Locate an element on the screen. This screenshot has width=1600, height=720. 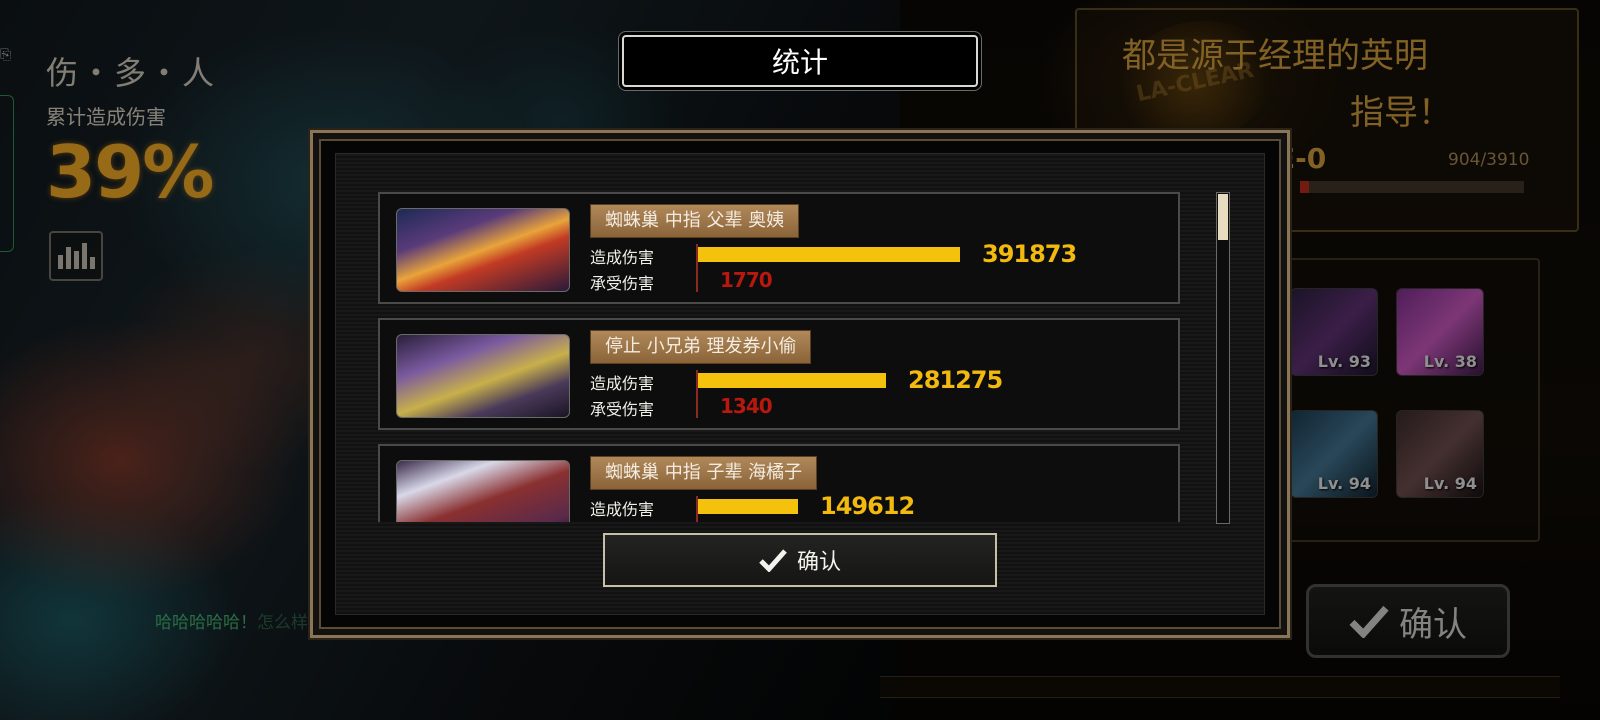
list-item: 停止 小兄弟 理发券小偷 造成伤害 承受伤害 281275 1340 is located at coordinates (779, 374).